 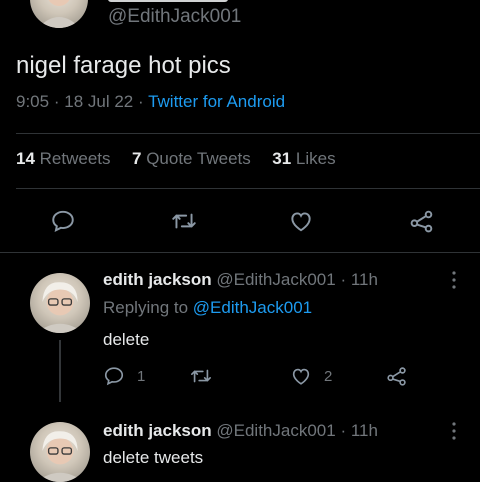 I want to click on quotes-count: 7, so click(x=137, y=158).